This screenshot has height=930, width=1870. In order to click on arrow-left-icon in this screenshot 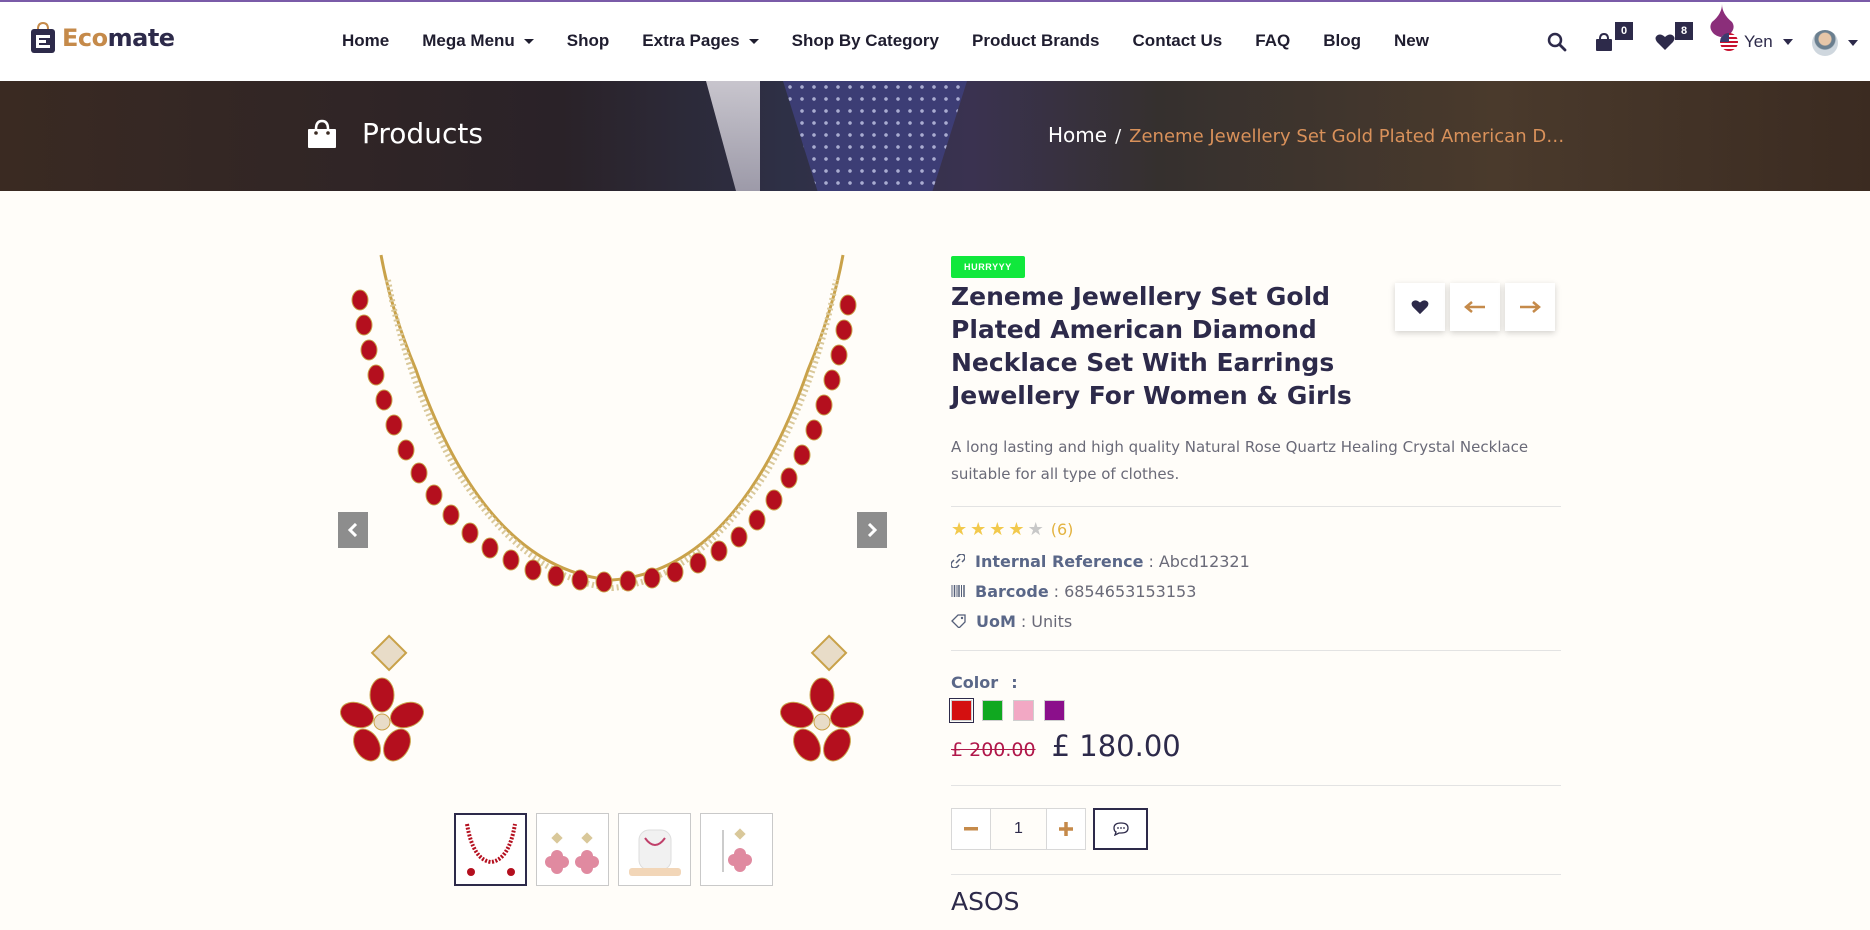, I will do `click(1474, 307)`.